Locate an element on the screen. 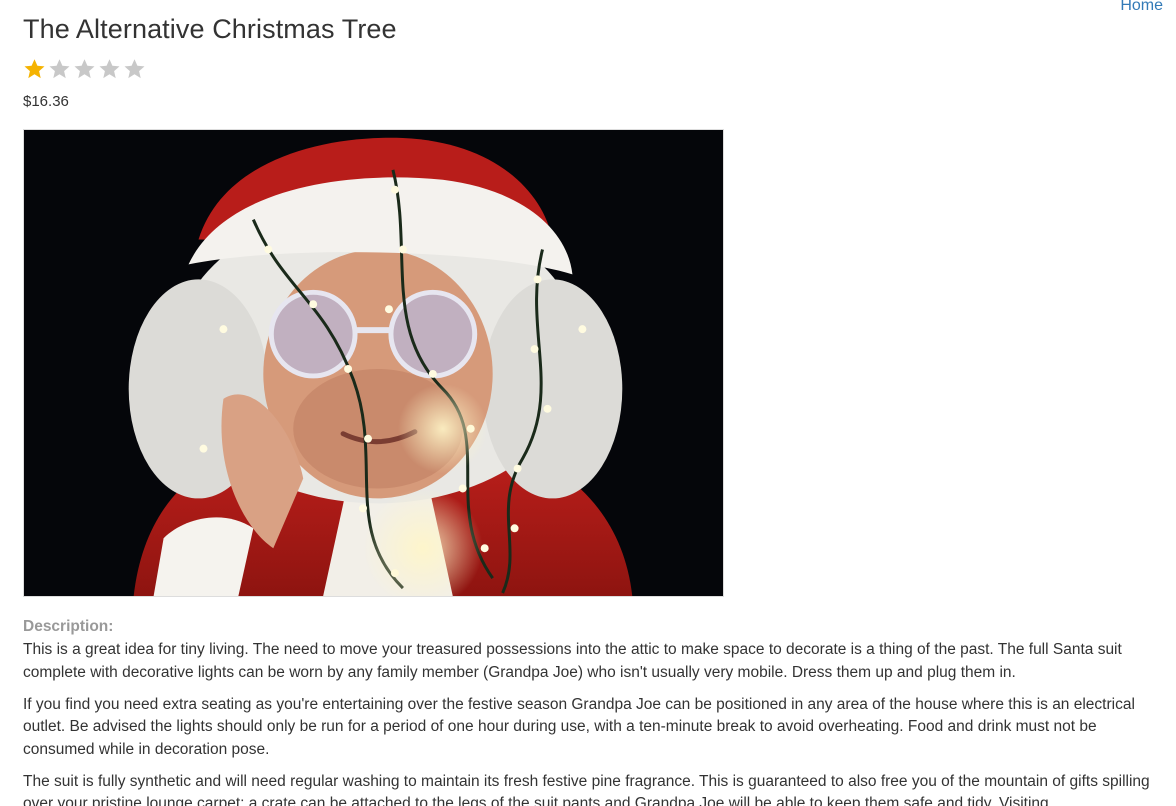  description-label: Description: is located at coordinates (68, 626).